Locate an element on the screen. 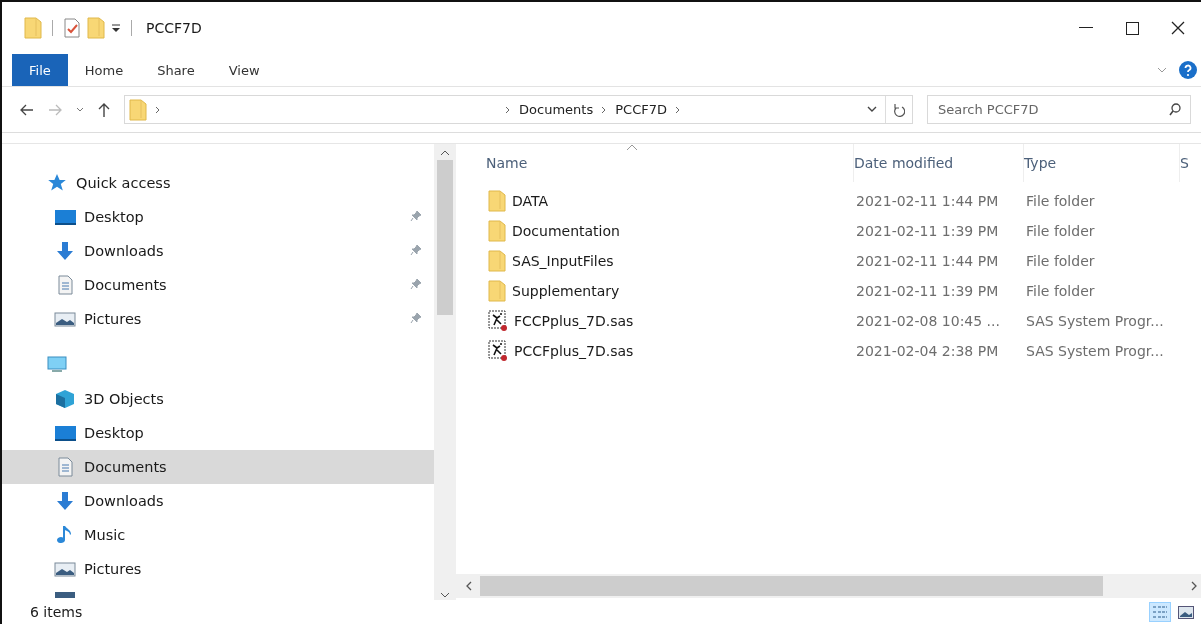  file-menu-tab: File is located at coordinates (40, 70).